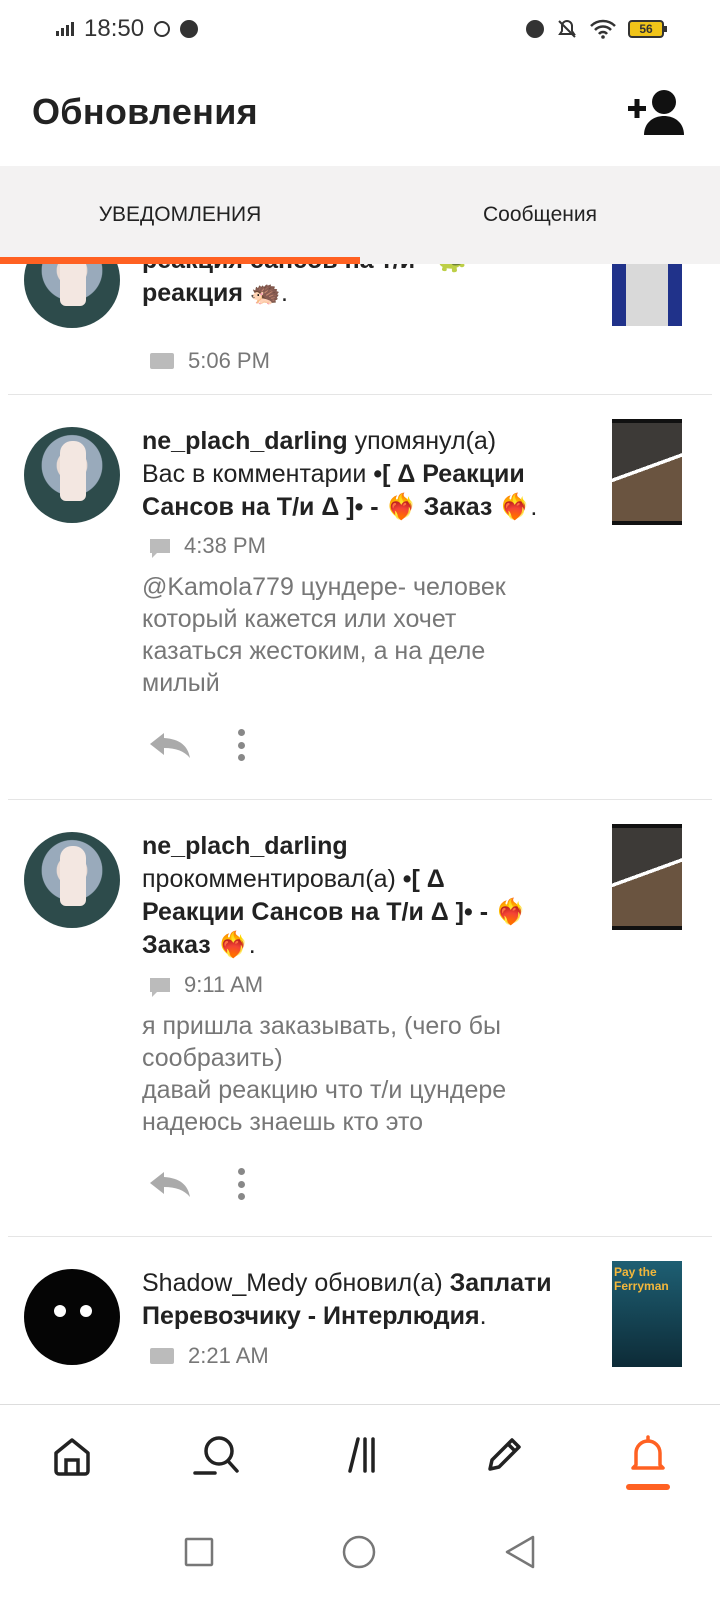  I want to click on story-title: •[ Δ Реакции, so click(448, 474).